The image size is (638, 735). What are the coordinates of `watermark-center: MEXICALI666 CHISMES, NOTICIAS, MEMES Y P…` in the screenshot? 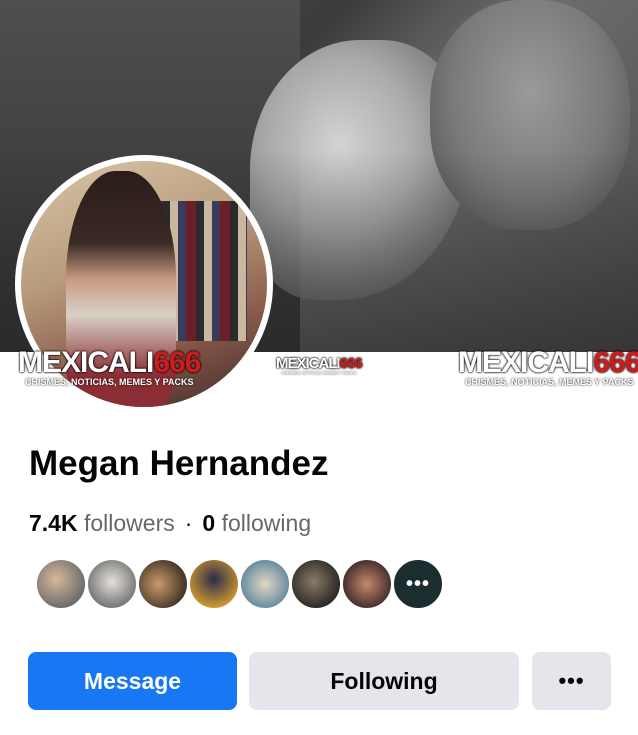 It's located at (319, 365).